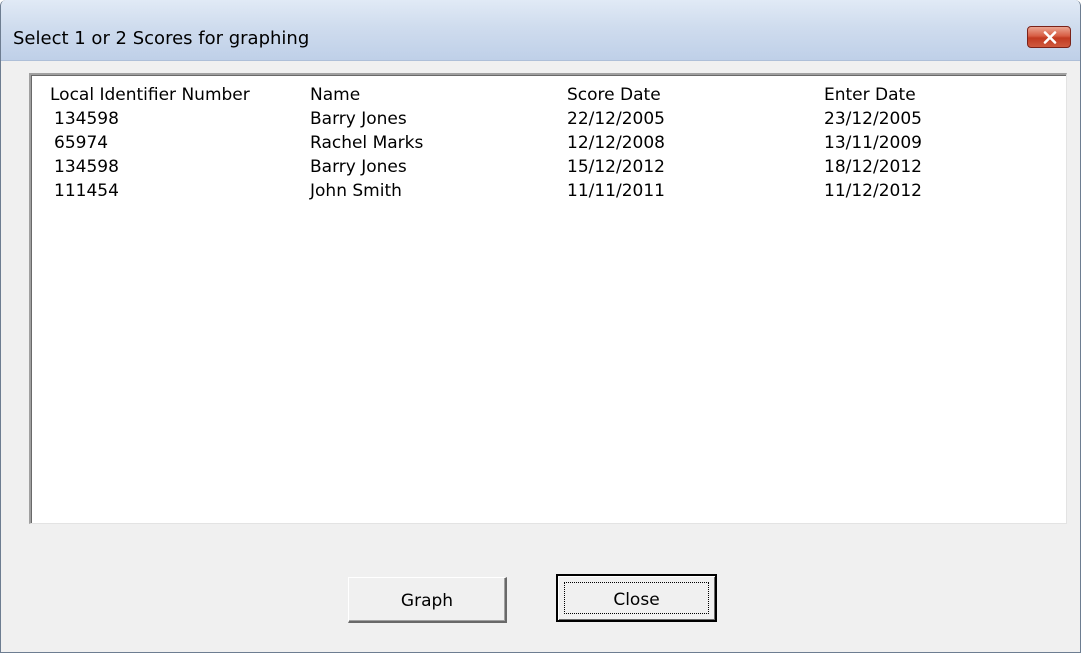 The image size is (1081, 653). What do you see at coordinates (873, 119) in the screenshot?
I see `cell-enter-date: 23/12/2005` at bounding box center [873, 119].